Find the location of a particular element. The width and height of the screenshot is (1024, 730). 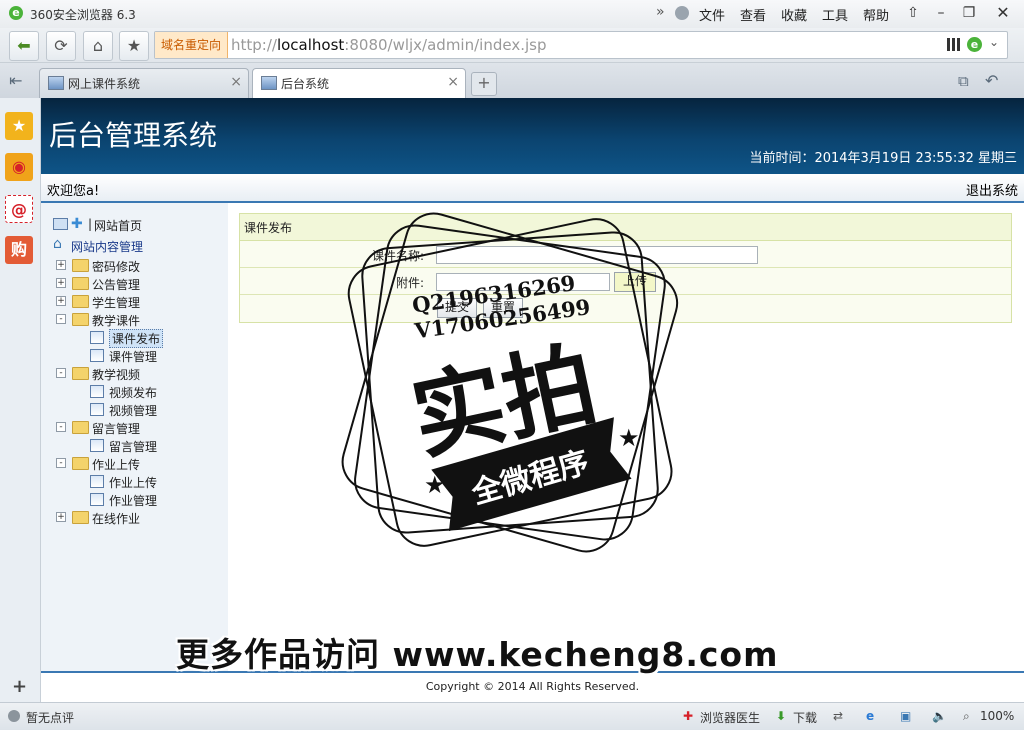

tree-folder-label: 公告管理 is located at coordinates (116, 284).